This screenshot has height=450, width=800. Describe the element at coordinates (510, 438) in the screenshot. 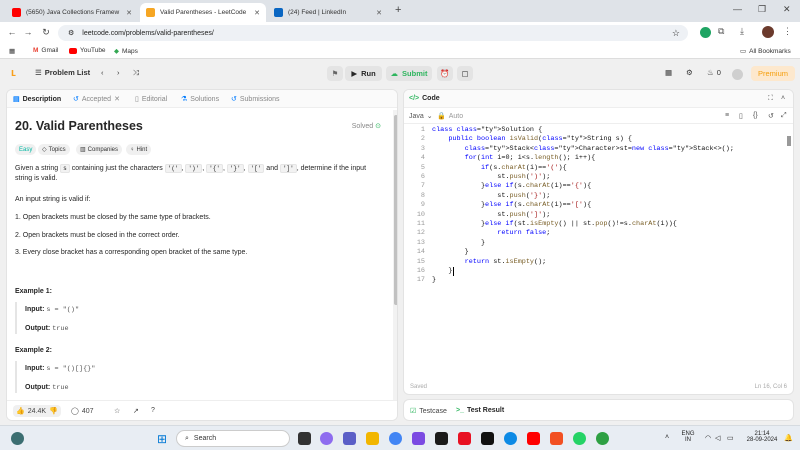

I see `edge-icon` at that location.